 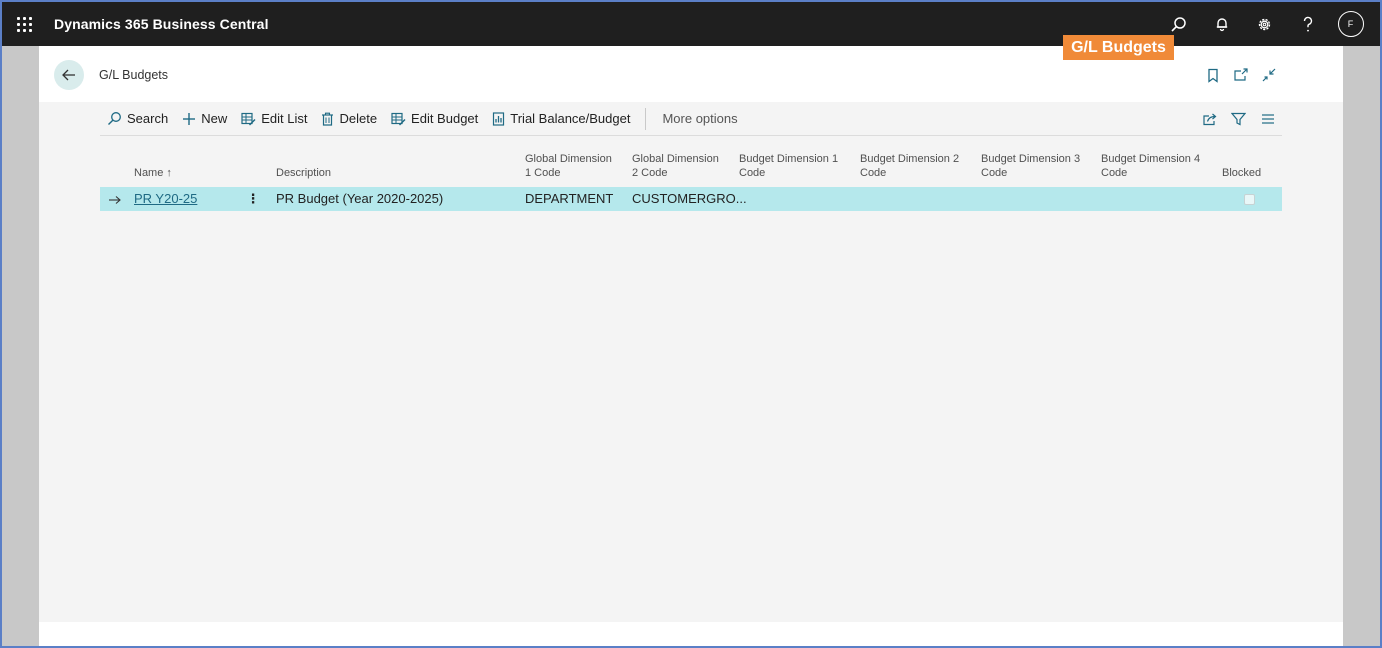 I want to click on column-header-name: Name ↑, so click(x=153, y=173).